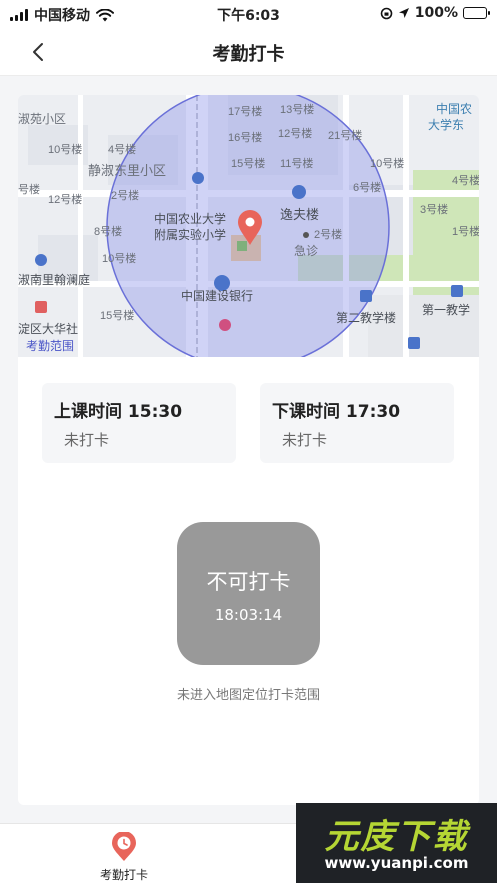 The image size is (497, 883). What do you see at coordinates (386, 13) in the screenshot?
I see `rotation-lock-icon` at bounding box center [386, 13].